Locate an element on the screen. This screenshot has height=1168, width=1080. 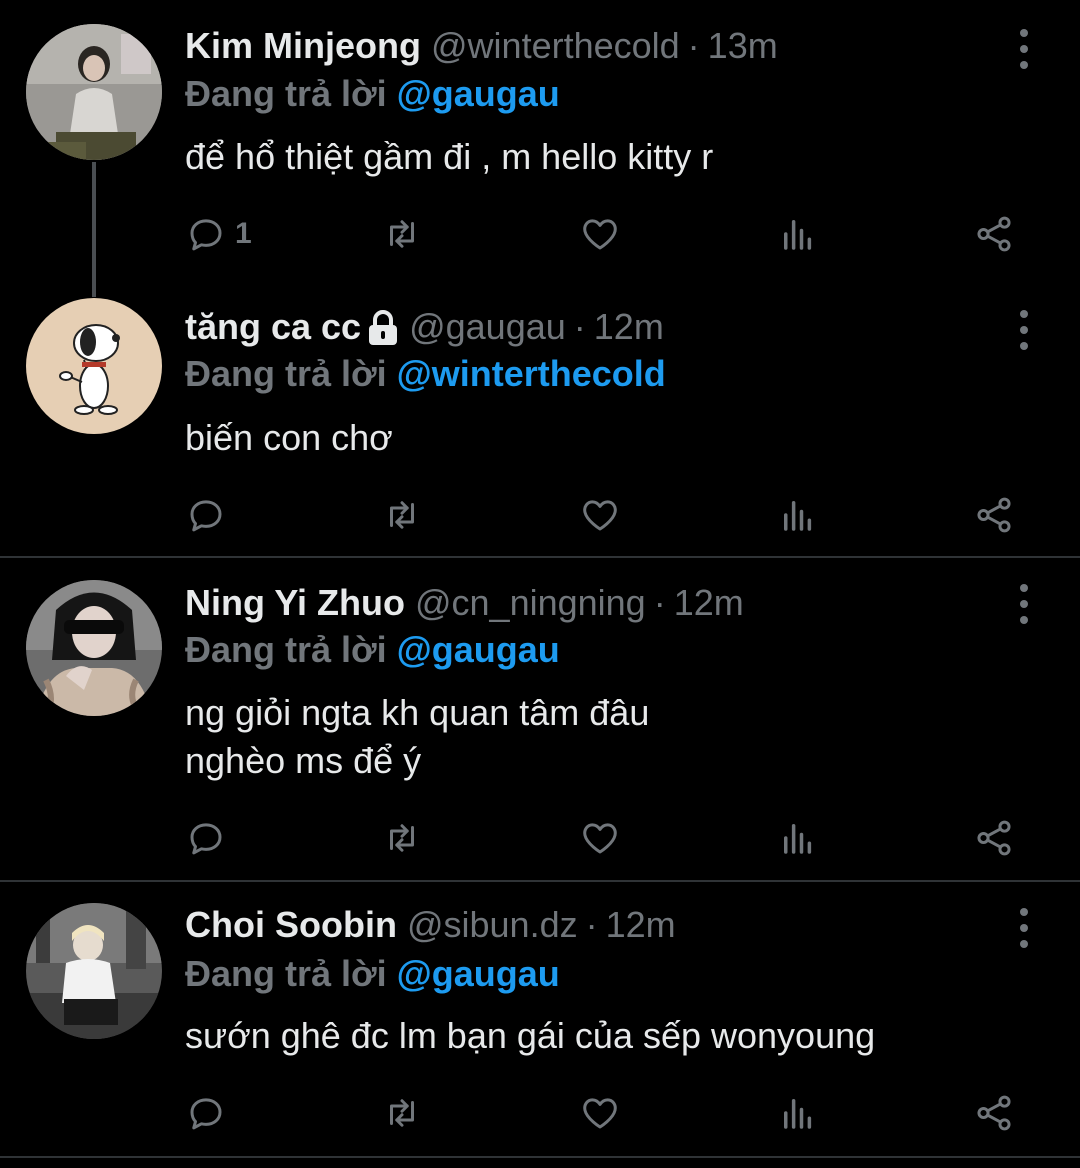
tweet-header: Kim Minjeong @winterthecold · 13m is located at coordinates (481, 46).